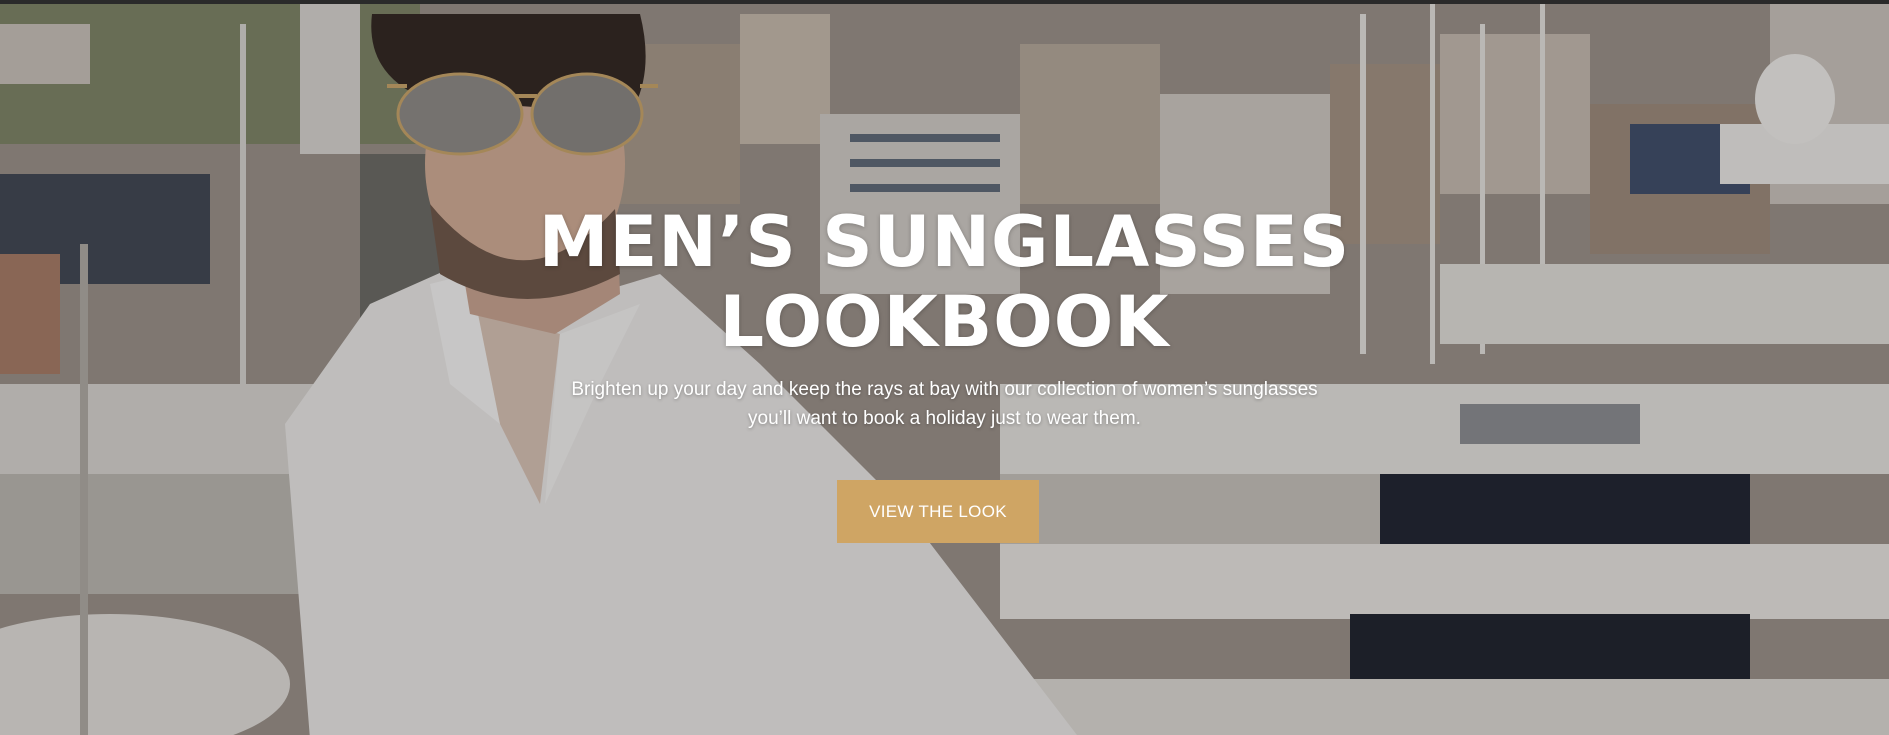  Describe the element at coordinates (938, 511) in the screenshot. I see `view-the-look-button: VIEW THE LOOK` at that location.